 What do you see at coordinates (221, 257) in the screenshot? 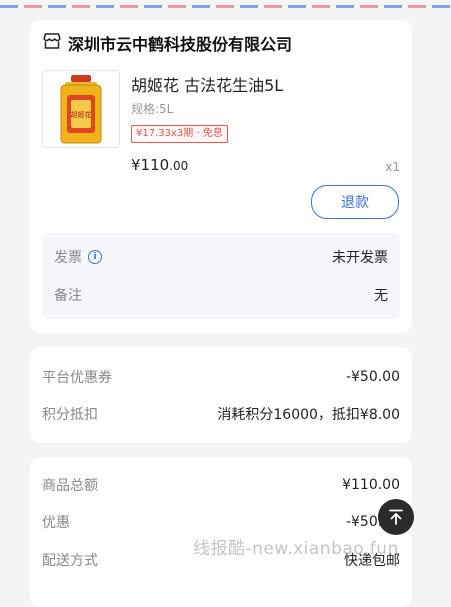
I see `invoice-row: 发票 i 未开发票` at bounding box center [221, 257].